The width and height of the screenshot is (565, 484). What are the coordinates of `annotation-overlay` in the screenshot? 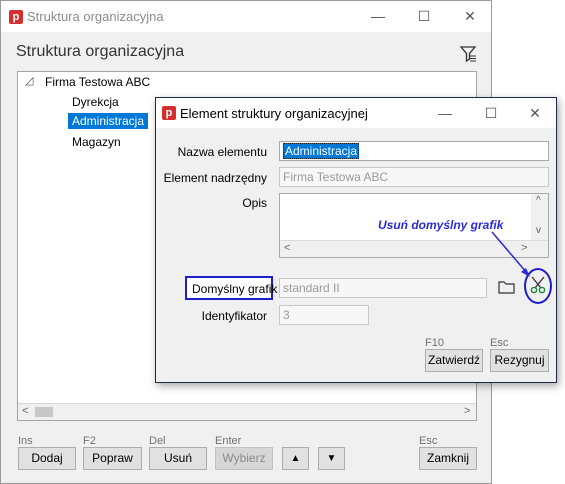 It's located at (510, 254).